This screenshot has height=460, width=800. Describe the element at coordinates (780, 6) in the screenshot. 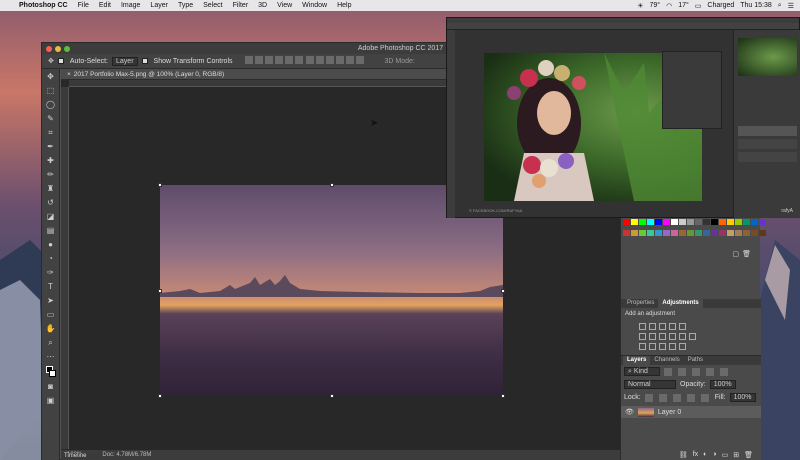

I see `search-icon: ⌕` at that location.